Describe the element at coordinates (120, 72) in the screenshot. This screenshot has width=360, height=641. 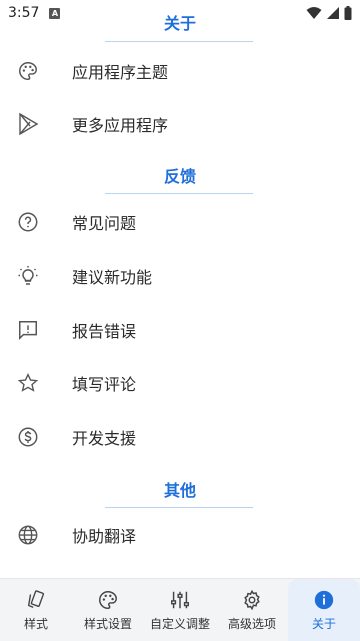
I see `item-label: 应用程序主题` at that location.